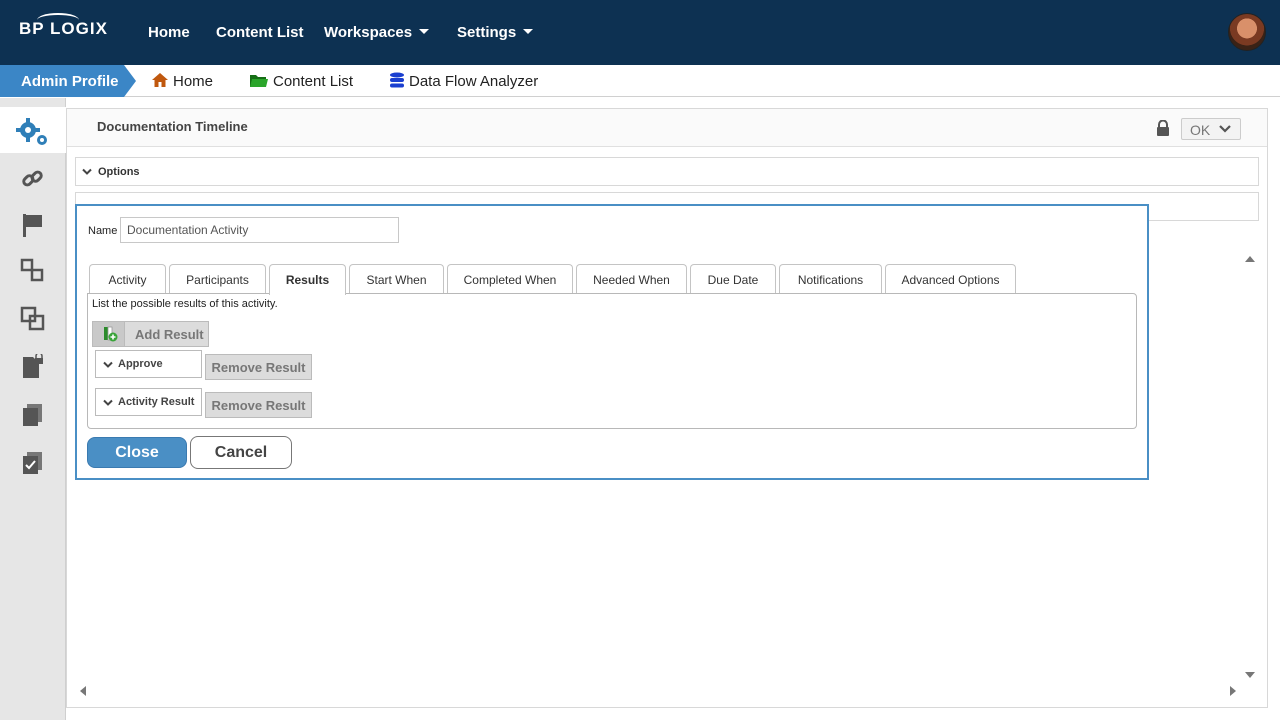 The width and height of the screenshot is (1280, 720). What do you see at coordinates (169, 334) in the screenshot?
I see `add-result-label: Add Result` at bounding box center [169, 334].